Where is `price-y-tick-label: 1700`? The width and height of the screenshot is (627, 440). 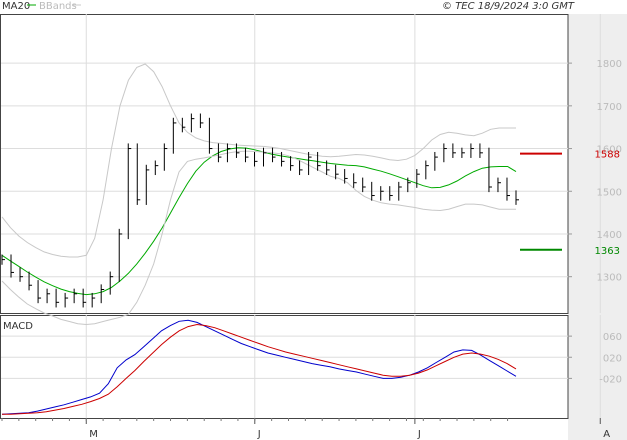
price-y-tick-label: 1700 is located at coordinates (609, 107).